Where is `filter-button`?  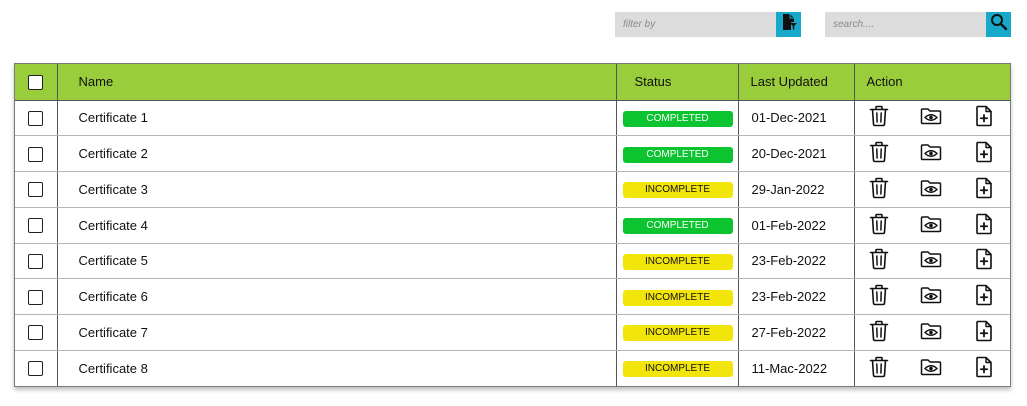
filter-button is located at coordinates (788, 24).